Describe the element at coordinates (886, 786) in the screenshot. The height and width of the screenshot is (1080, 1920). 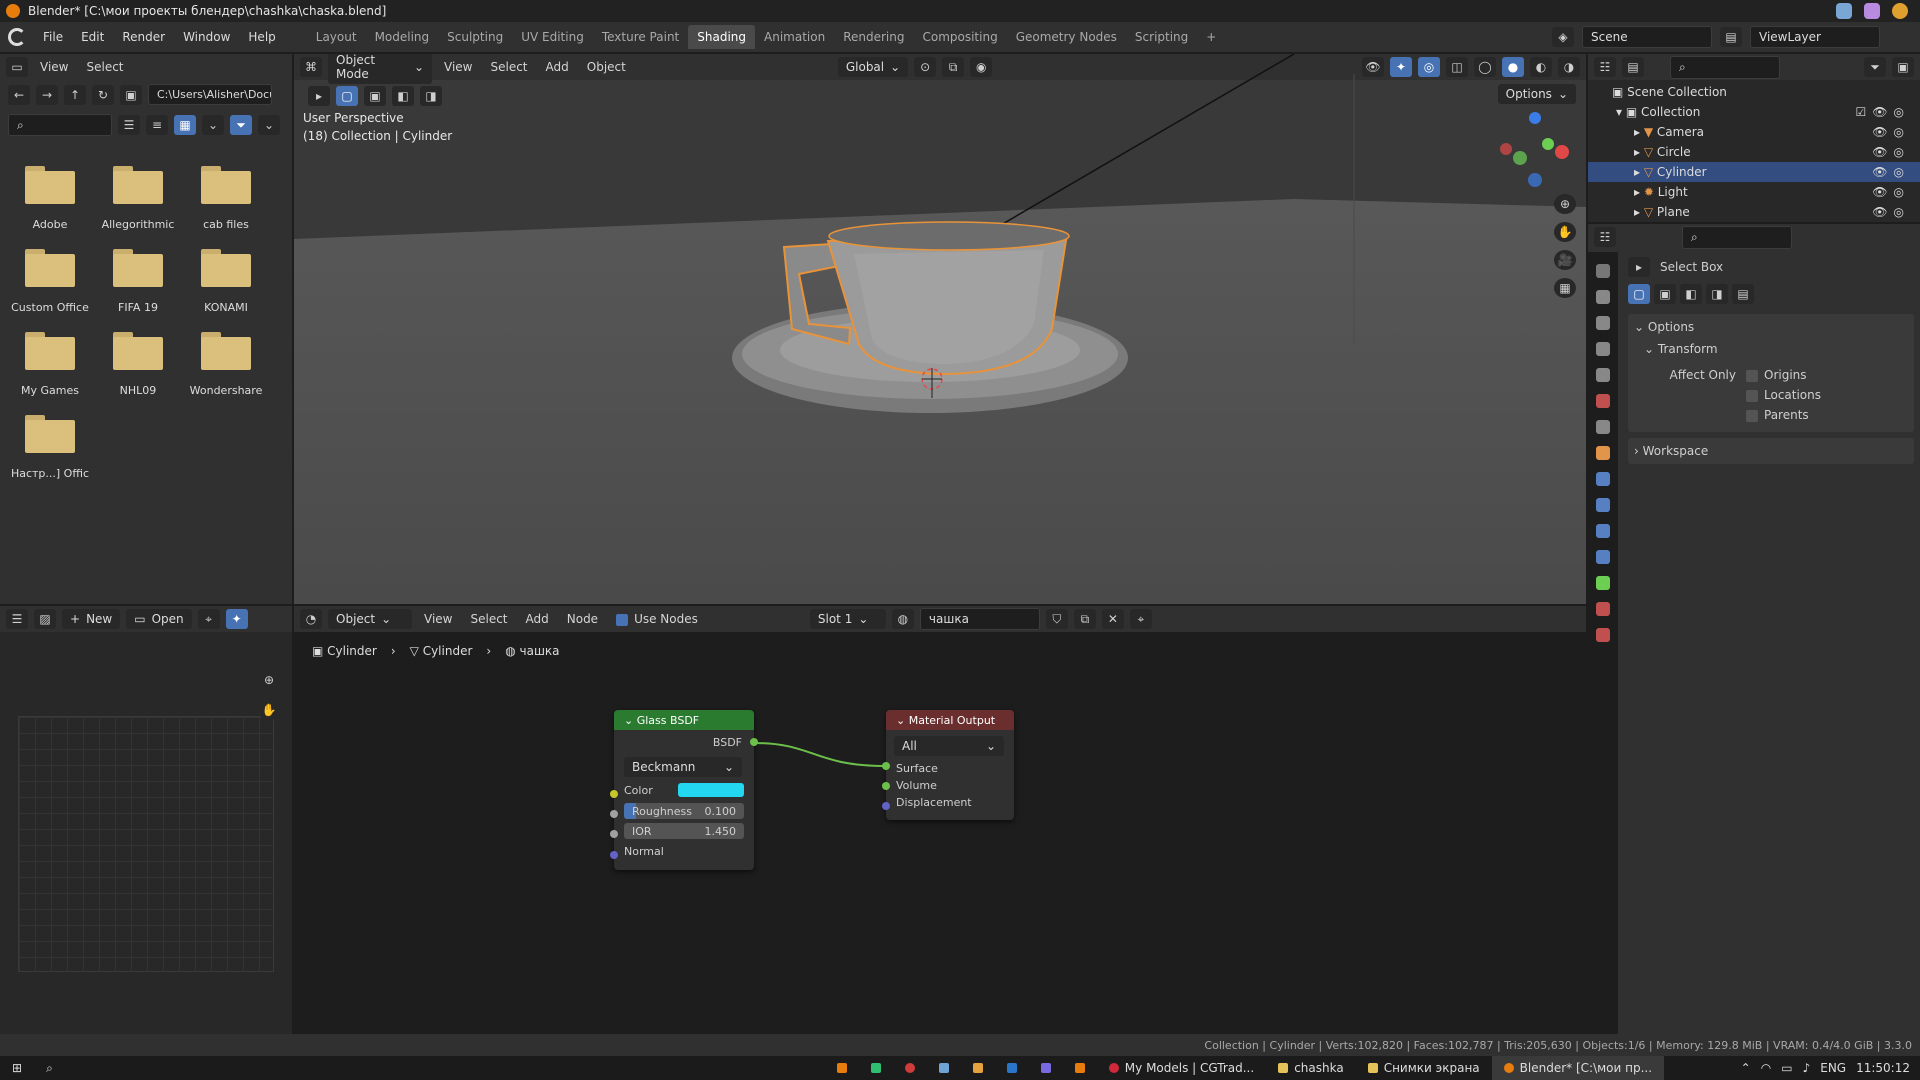
I see `volume-input-socket` at that location.